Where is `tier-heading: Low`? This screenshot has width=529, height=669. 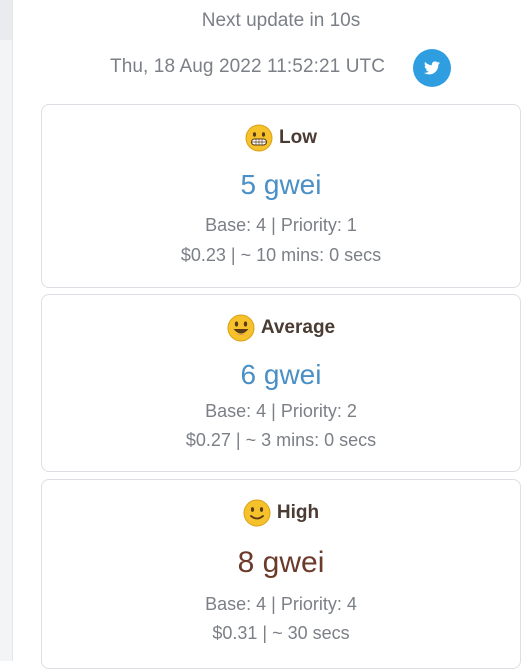 tier-heading: Low is located at coordinates (281, 138).